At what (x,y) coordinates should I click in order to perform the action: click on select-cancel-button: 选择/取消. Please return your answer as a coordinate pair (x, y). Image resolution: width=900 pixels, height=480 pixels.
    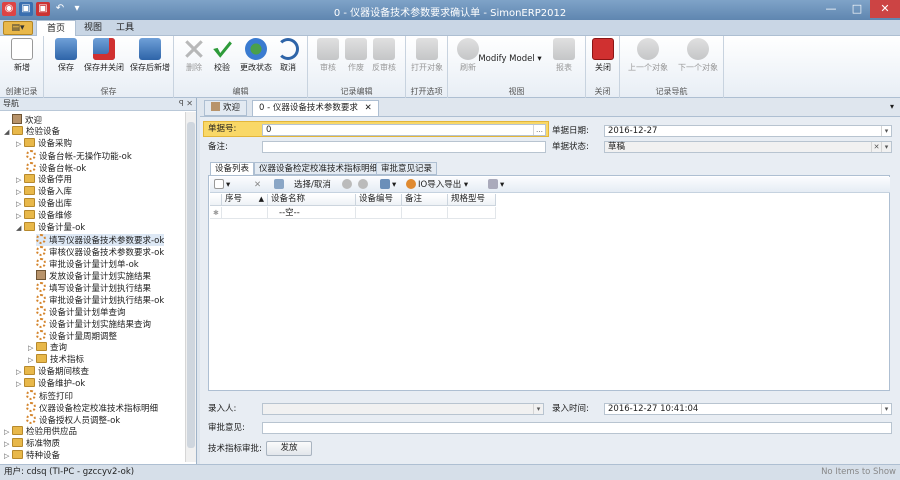
    Looking at the image, I should click on (312, 185).